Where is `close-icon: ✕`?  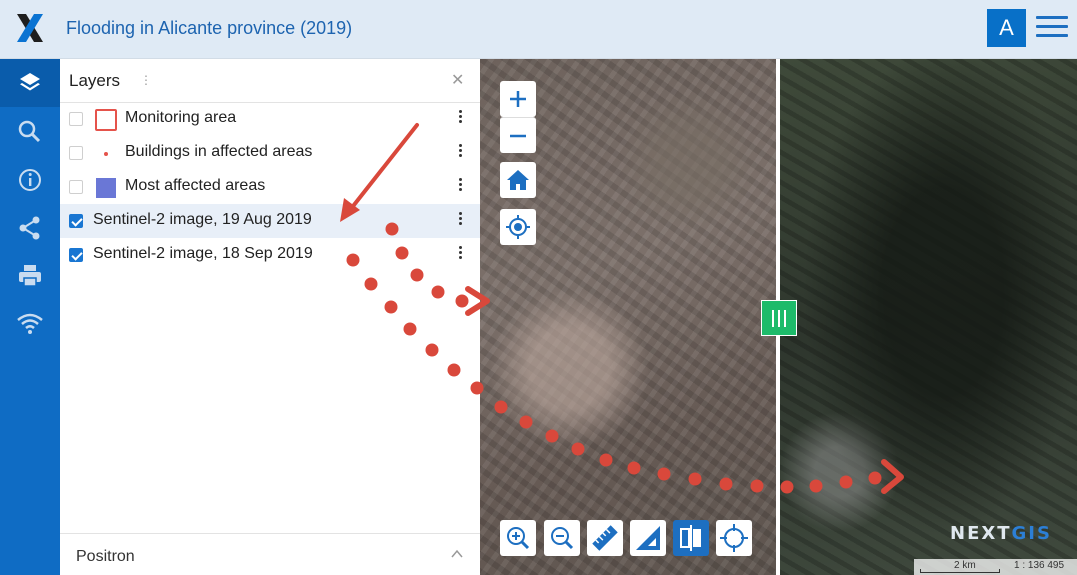 close-icon: ✕ is located at coordinates (457, 80).